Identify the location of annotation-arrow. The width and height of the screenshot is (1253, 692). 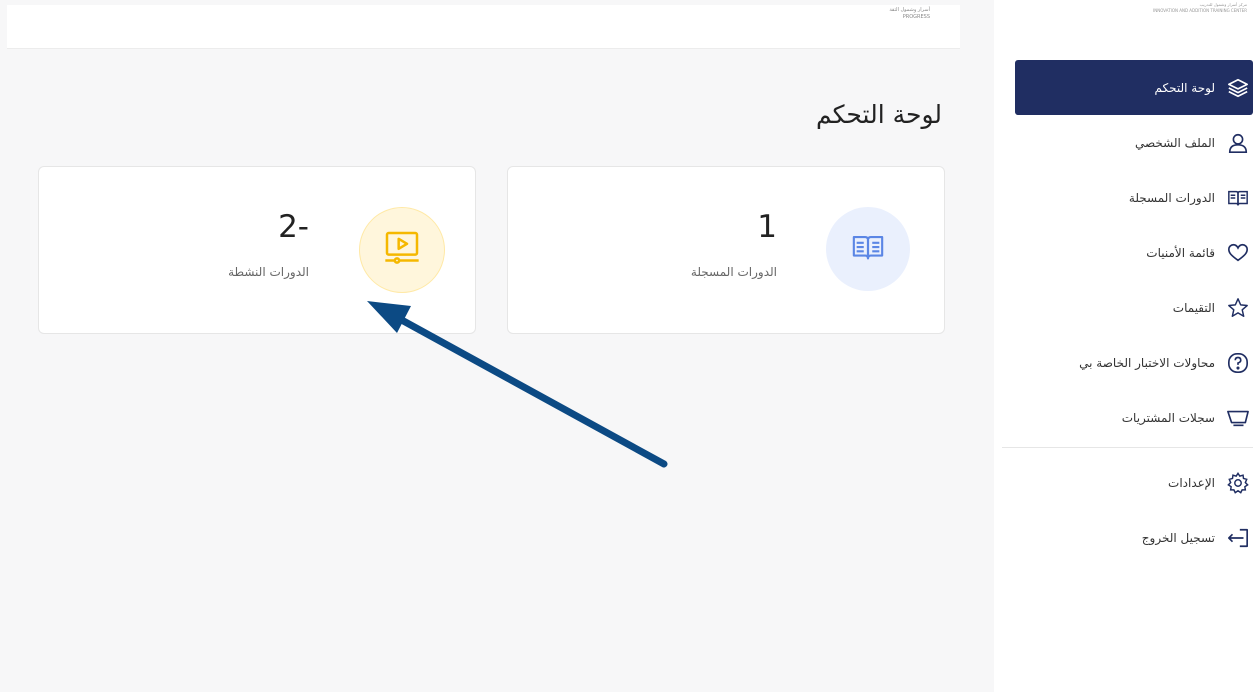
(517, 384).